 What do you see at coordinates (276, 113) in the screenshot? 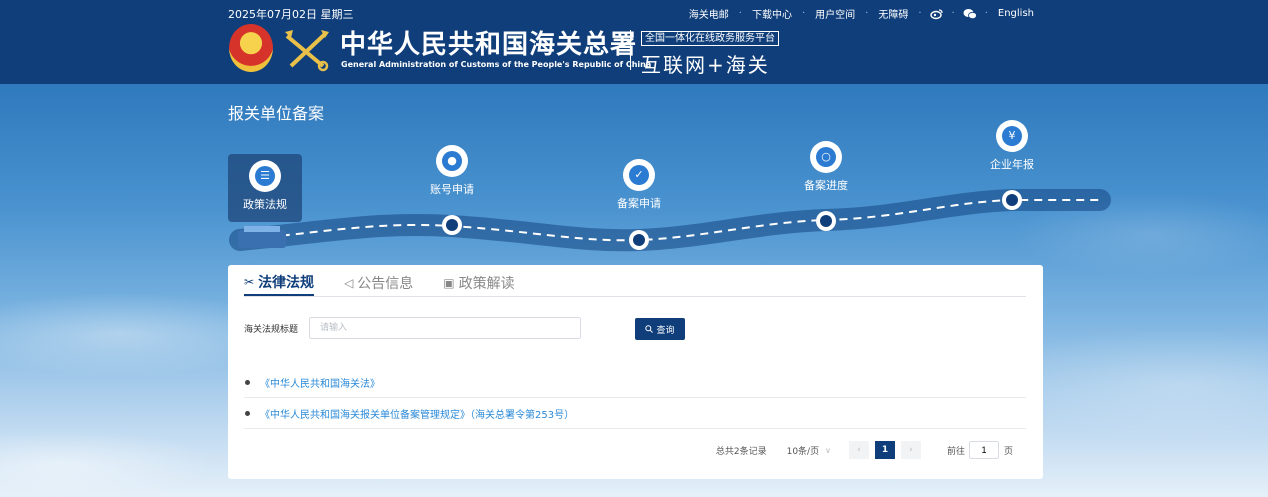
I see `page-title: 报关单位备案` at bounding box center [276, 113].